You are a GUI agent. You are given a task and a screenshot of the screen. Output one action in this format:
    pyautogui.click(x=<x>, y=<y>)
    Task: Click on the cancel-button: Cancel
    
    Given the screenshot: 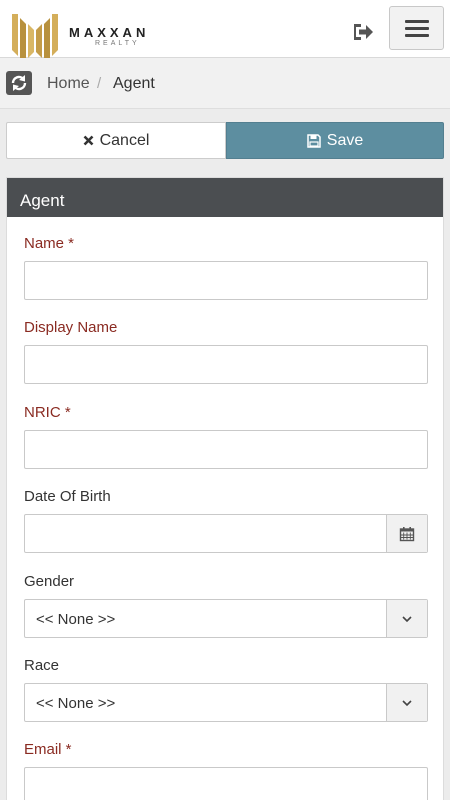 What is the action you would take?
    pyautogui.click(x=116, y=140)
    